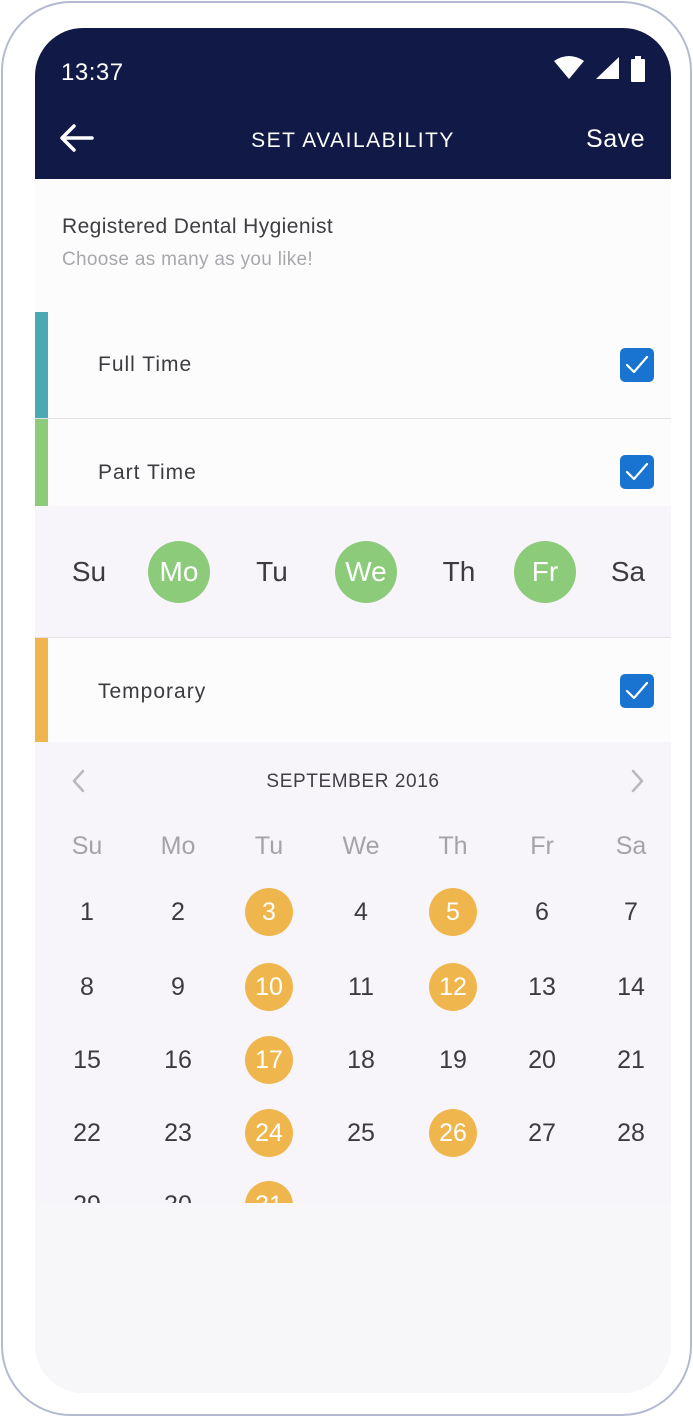  Describe the element at coordinates (178, 1192) in the screenshot. I see `calendar-date-30: 30` at that location.